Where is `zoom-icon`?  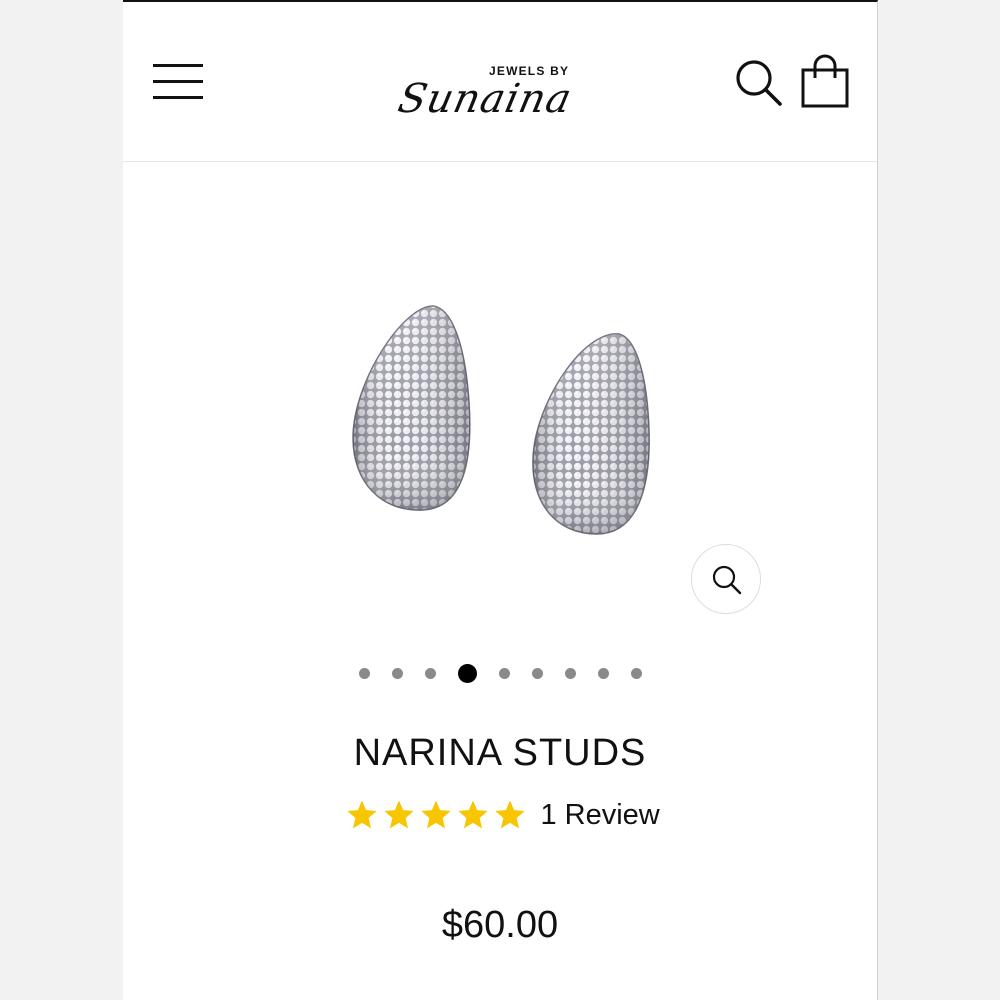
zoom-icon is located at coordinates (727, 580).